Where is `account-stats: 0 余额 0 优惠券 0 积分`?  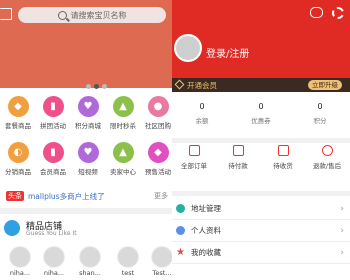 account-stats: 0 余额 0 优惠券 0 积分 is located at coordinates (261, 117).